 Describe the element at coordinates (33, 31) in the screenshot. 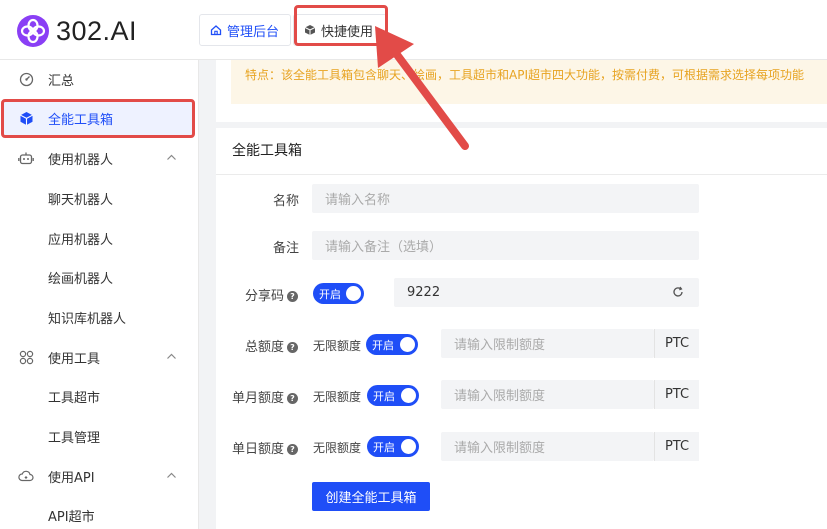

I see `flower-logo-icon` at that location.